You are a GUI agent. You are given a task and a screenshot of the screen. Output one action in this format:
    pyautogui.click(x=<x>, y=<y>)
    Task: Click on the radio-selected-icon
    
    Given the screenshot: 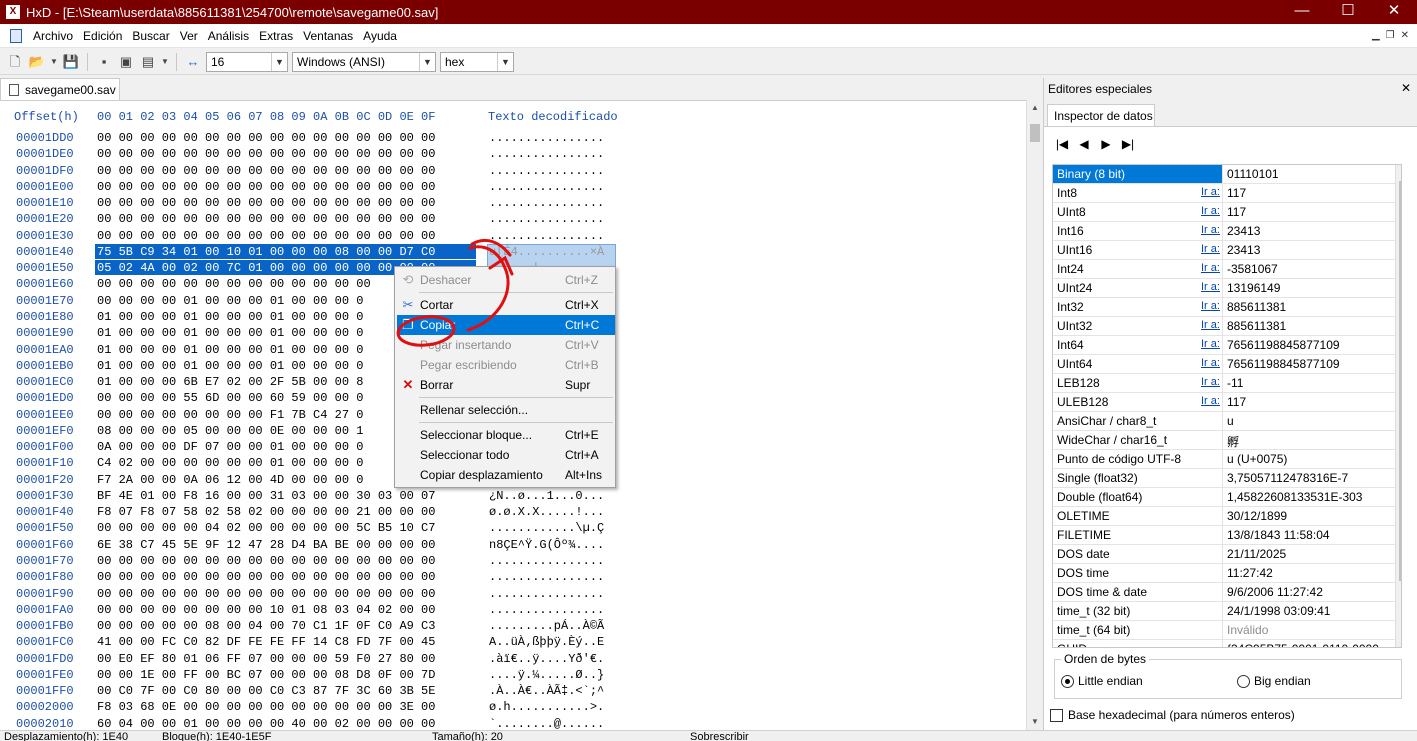 What is the action you would take?
    pyautogui.click(x=1067, y=681)
    